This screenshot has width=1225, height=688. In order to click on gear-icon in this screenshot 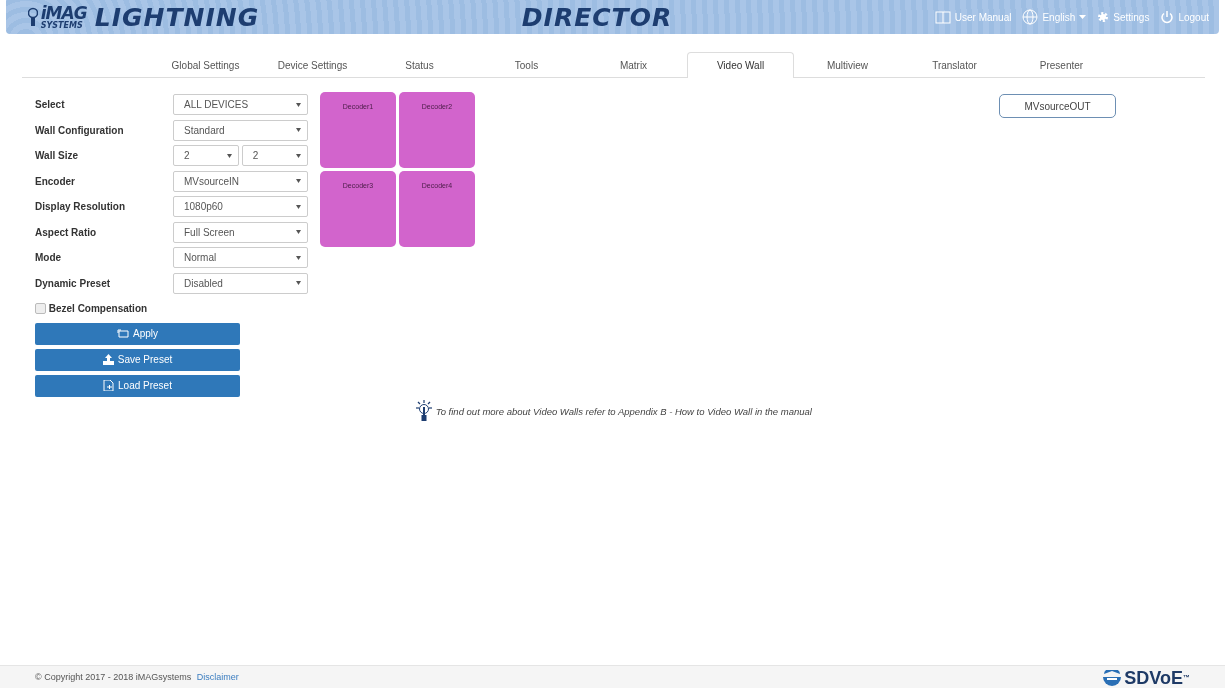, I will do `click(1103, 17)`.